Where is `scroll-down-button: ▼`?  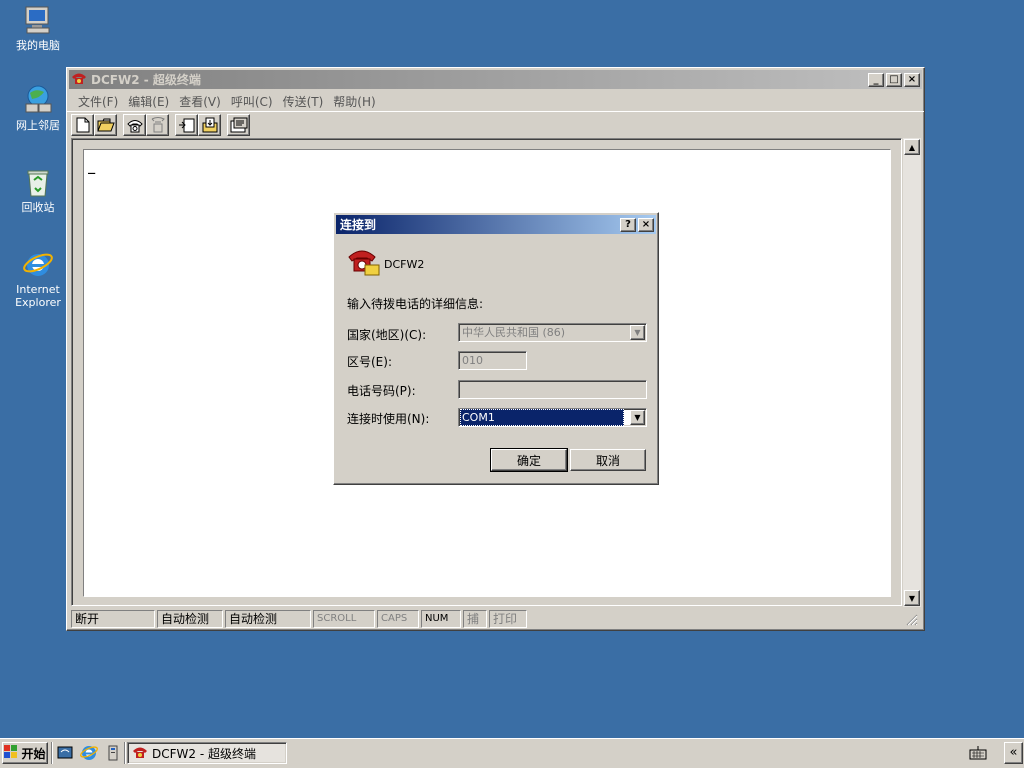
scroll-down-button: ▼ is located at coordinates (912, 598).